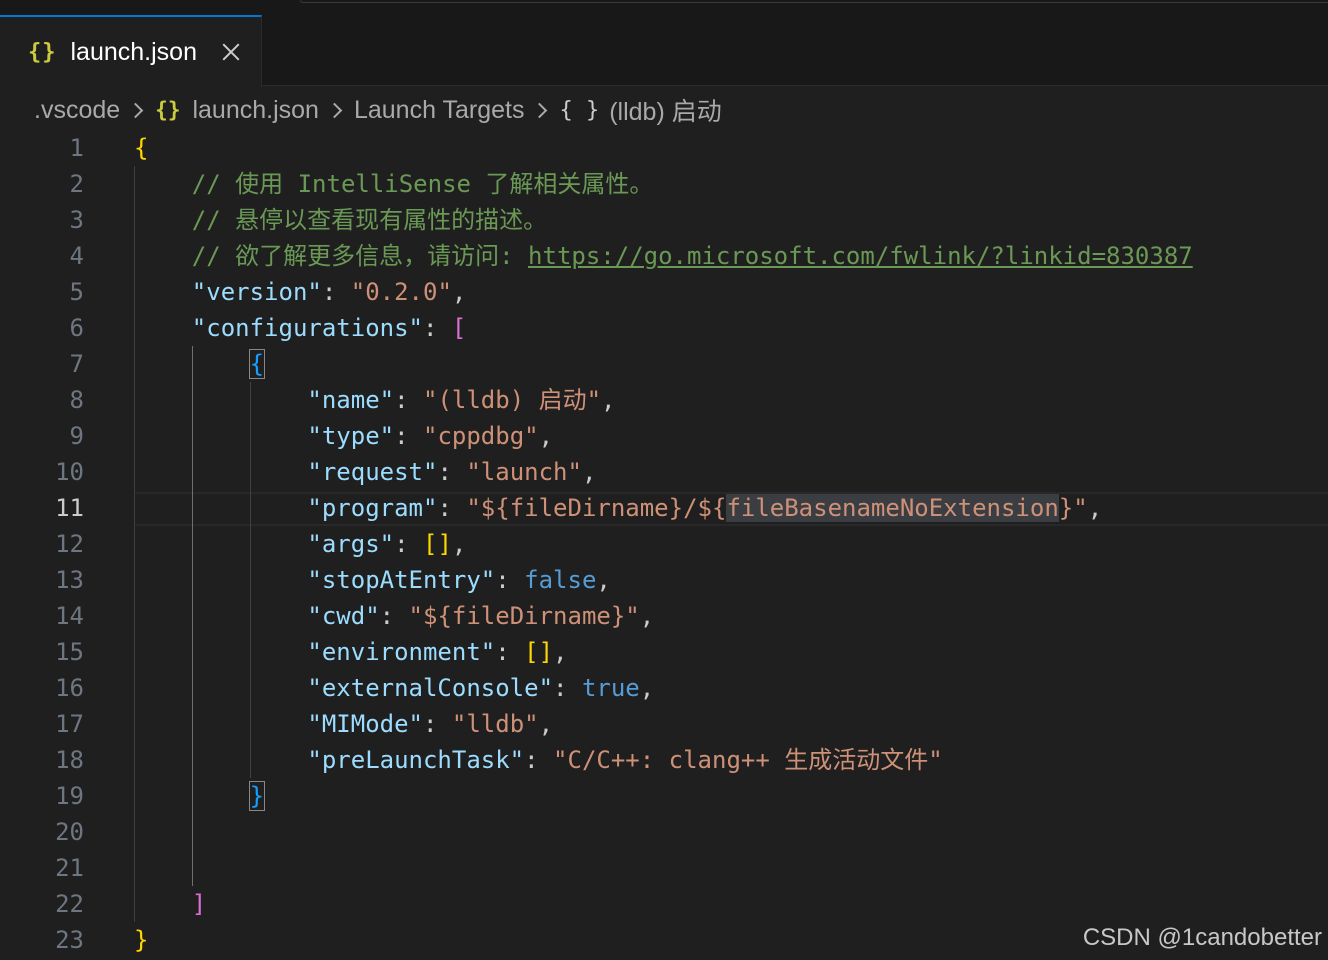  What do you see at coordinates (459, 328) in the screenshot?
I see `code-token: [` at bounding box center [459, 328].